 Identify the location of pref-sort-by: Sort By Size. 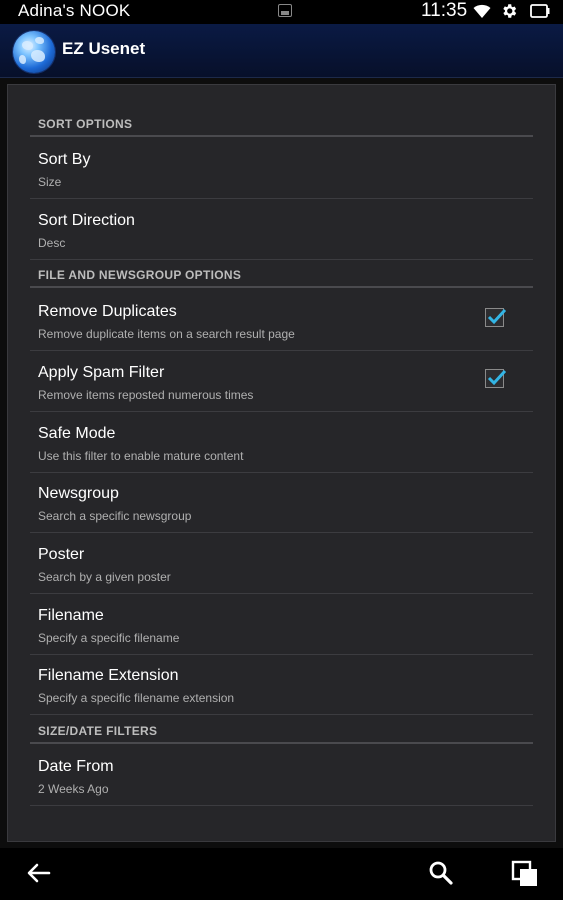
(281, 168).